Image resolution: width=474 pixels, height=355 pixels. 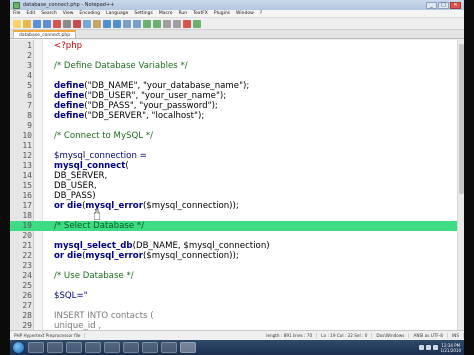 I want to click on print-icon, so click(x=67, y=23).